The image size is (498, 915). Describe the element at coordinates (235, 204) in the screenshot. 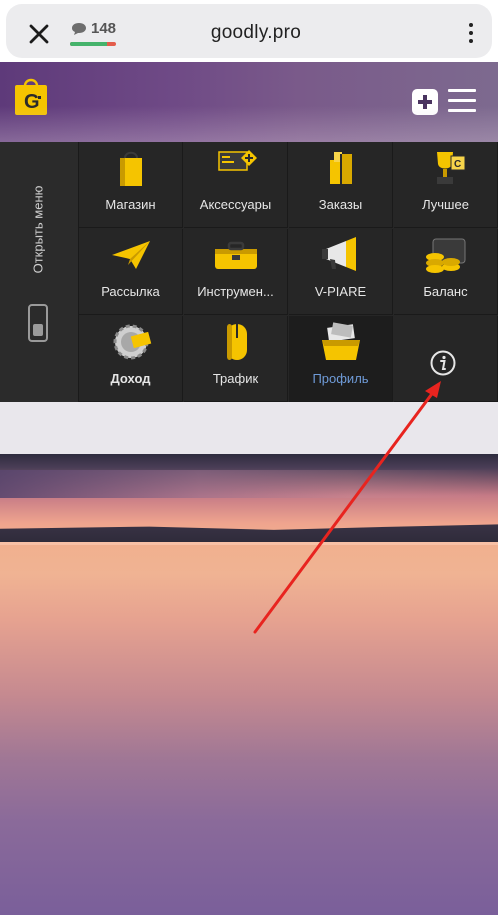

I see `menu-item-label: Аксессуары` at that location.